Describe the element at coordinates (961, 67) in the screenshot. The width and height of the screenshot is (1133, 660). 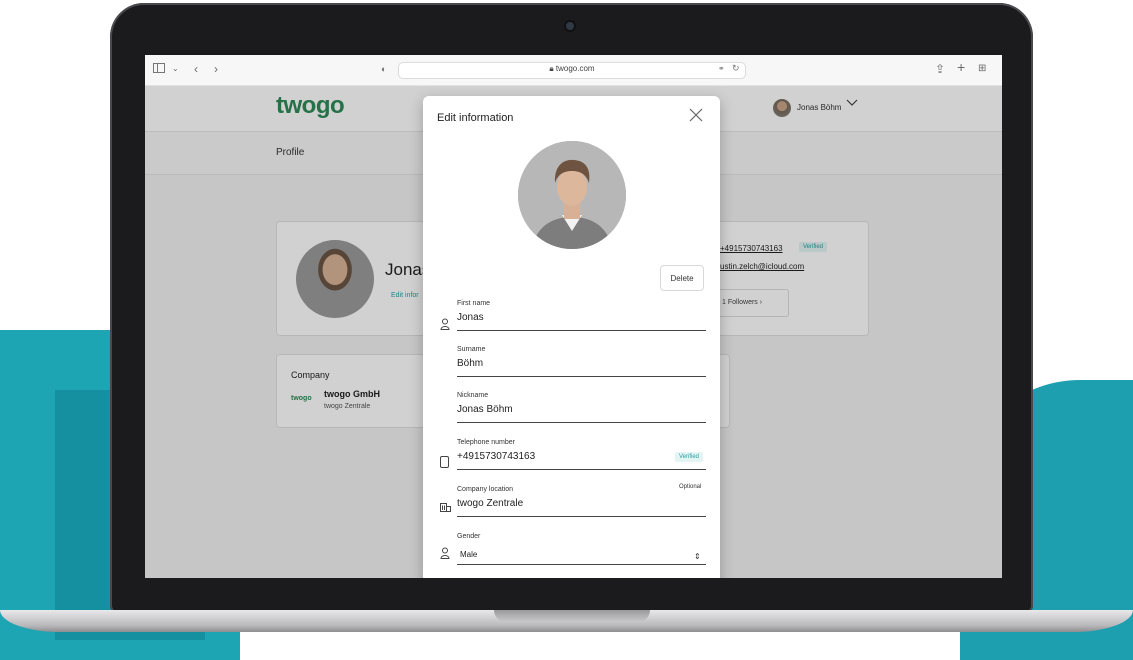
I see `new-tab-icon: +` at that location.